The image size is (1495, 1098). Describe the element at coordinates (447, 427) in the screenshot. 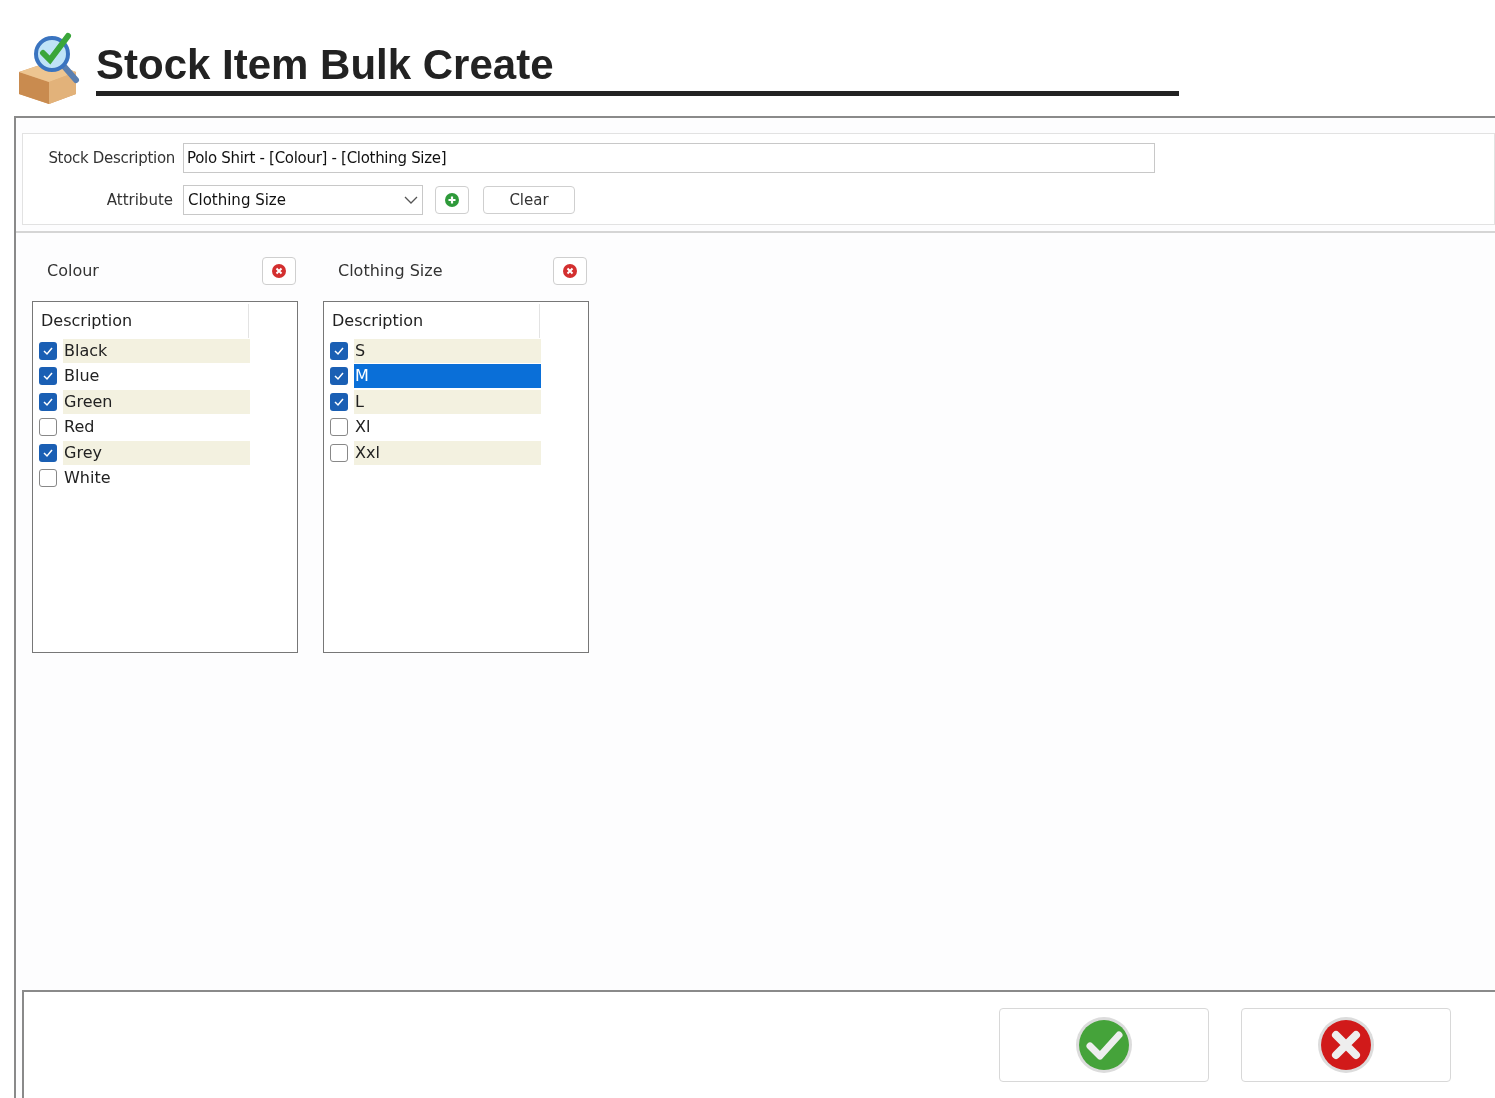

I see `list-item: Xl` at that location.